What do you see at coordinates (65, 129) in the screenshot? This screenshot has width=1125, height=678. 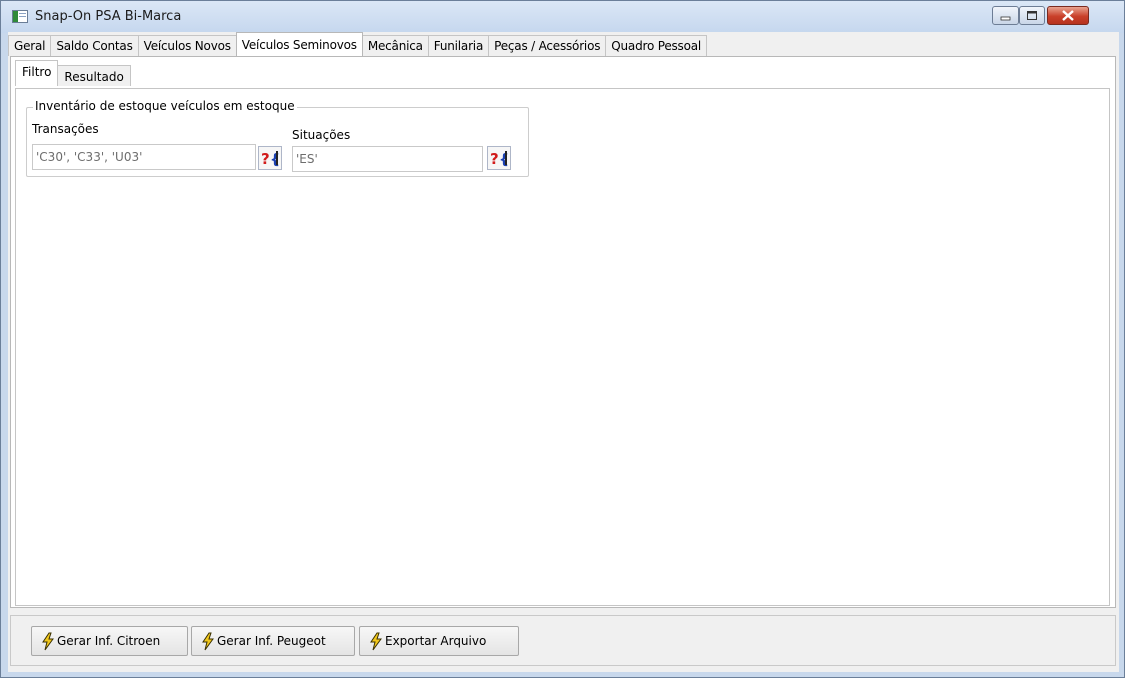 I see `transacoes-label: Transações` at bounding box center [65, 129].